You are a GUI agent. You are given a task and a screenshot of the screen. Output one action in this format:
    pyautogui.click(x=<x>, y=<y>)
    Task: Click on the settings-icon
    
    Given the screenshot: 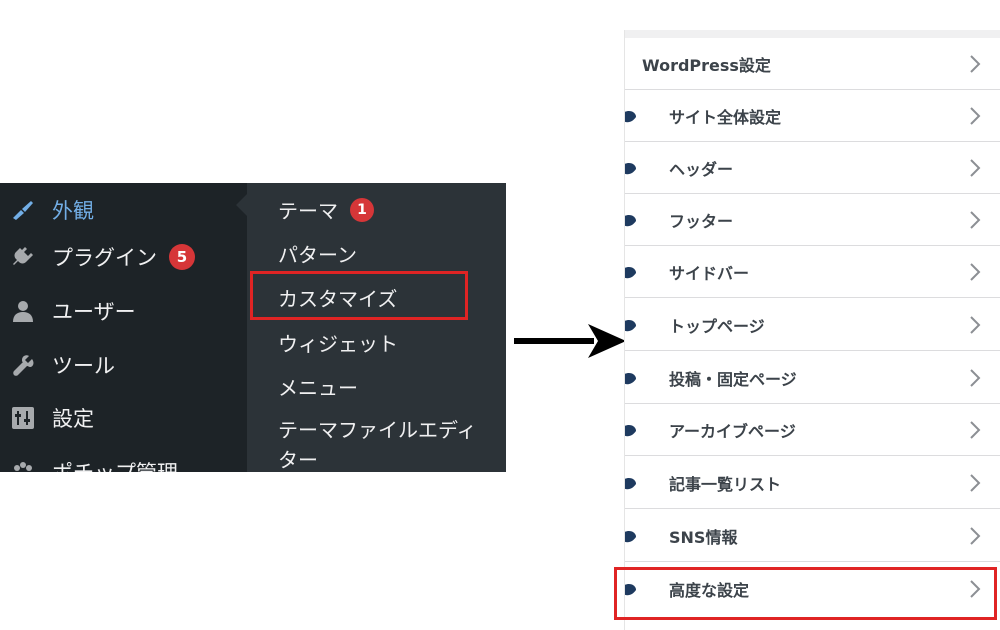 What is the action you would take?
    pyautogui.click(x=23, y=418)
    